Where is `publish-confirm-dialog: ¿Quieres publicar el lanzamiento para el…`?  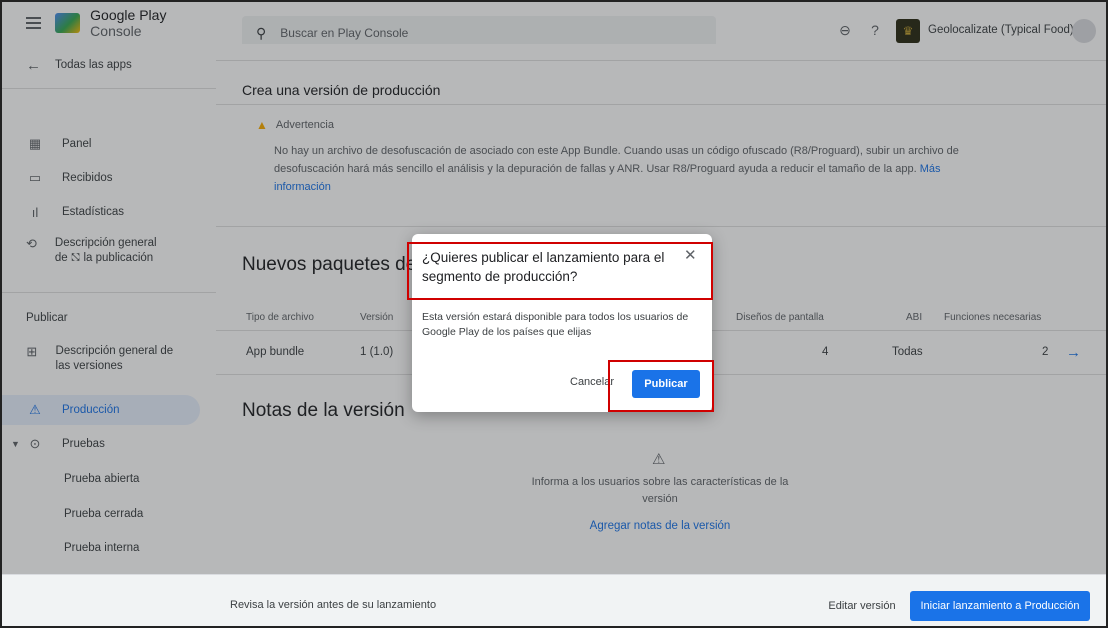 publish-confirm-dialog: ¿Quieres publicar el lanzamiento para el… is located at coordinates (562, 323).